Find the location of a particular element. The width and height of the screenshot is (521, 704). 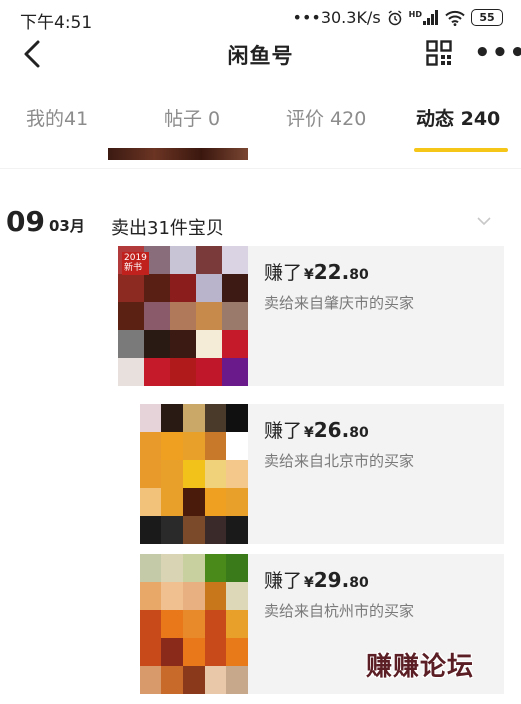

more-dots-icon: ••• is located at coordinates (497, 53).